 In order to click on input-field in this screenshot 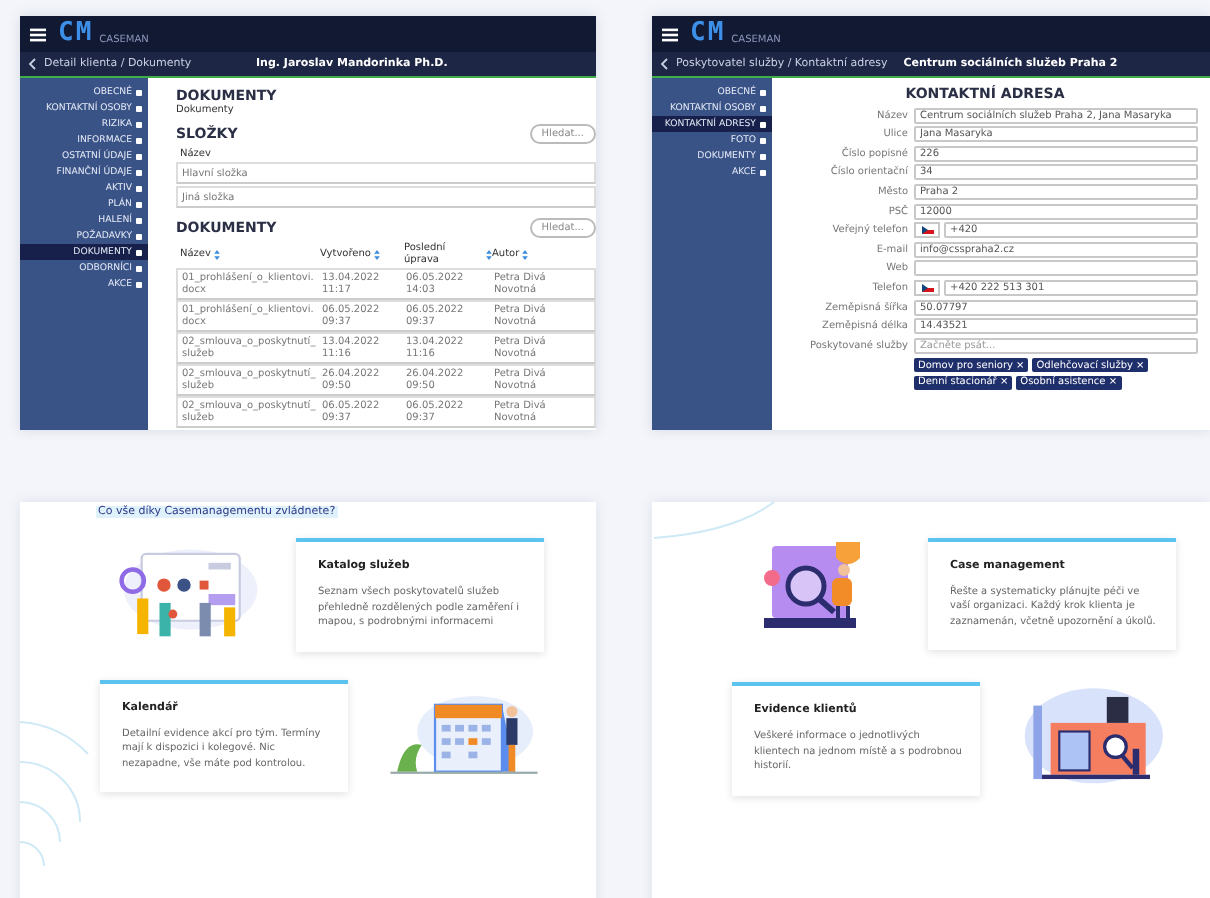, I will do `click(1056, 268)`.